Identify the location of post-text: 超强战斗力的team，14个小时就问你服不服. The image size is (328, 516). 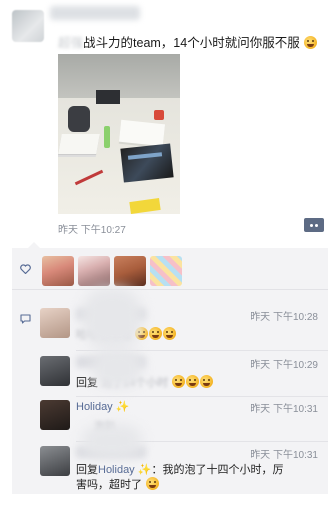
(188, 41).